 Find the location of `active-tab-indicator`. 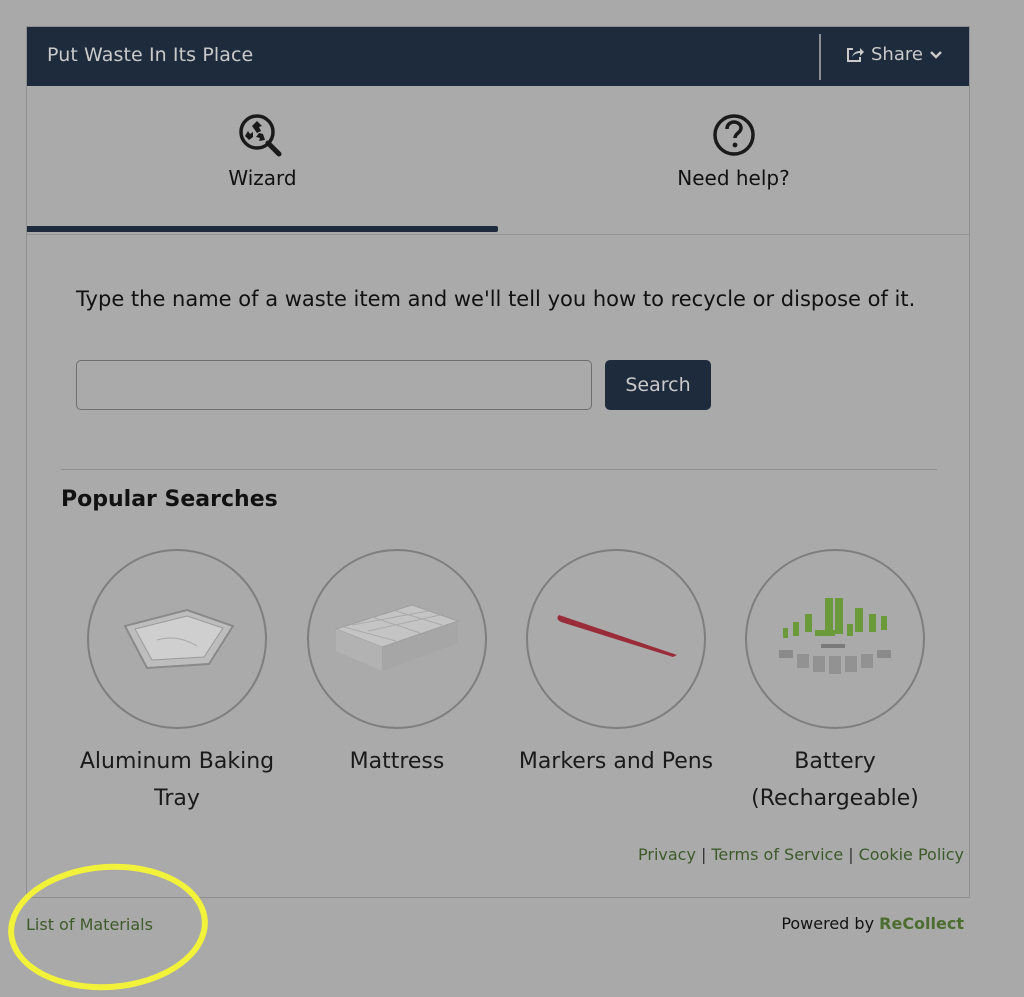

active-tab-indicator is located at coordinates (262, 229).